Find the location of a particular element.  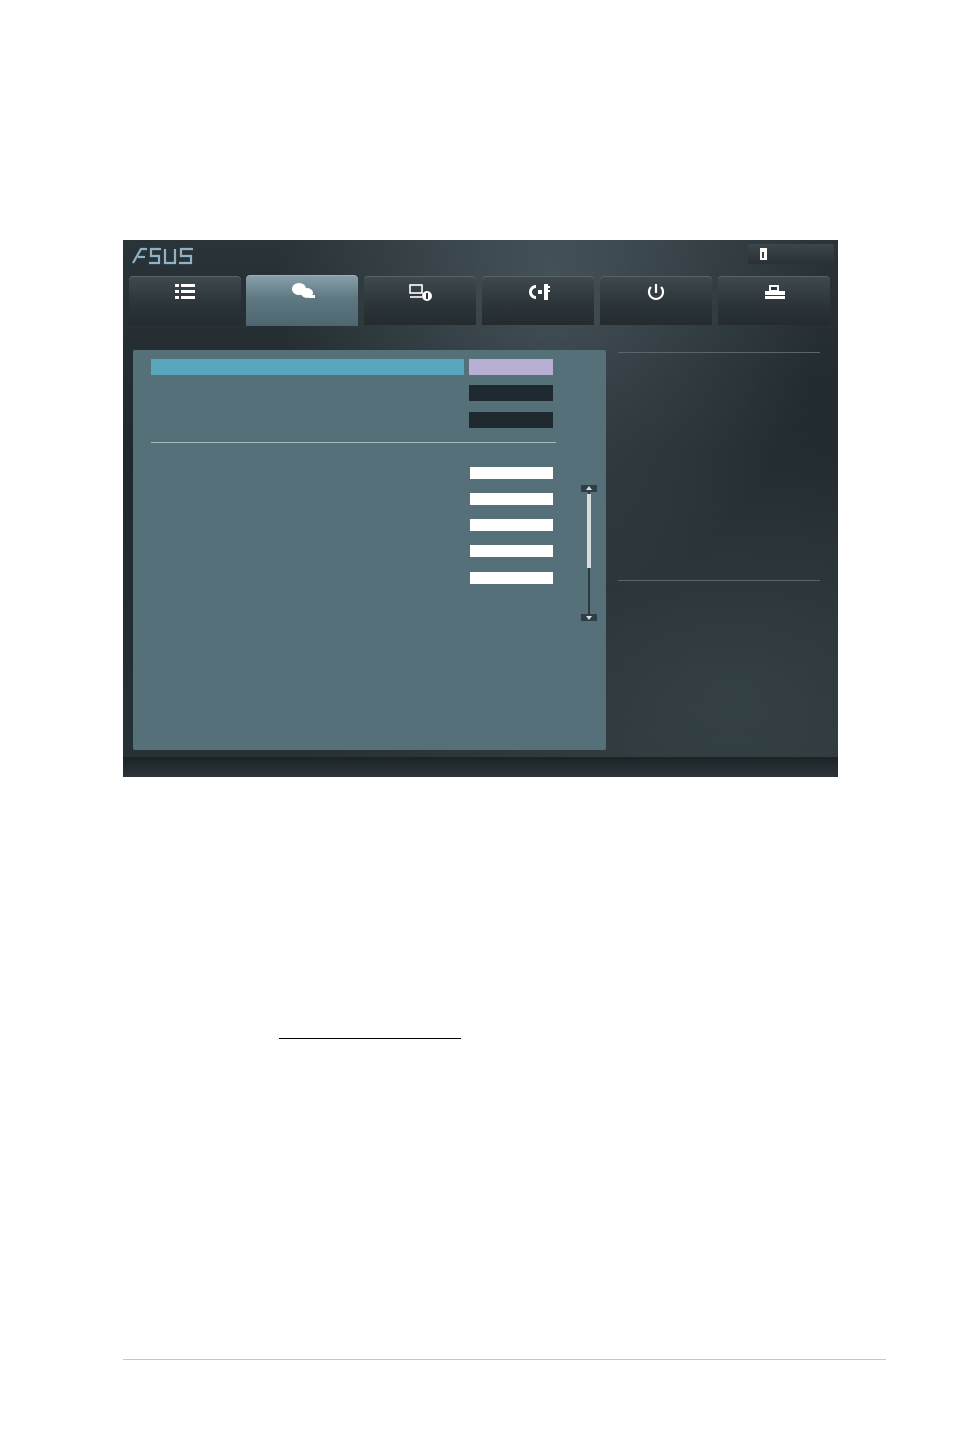

page-link-underline is located at coordinates (370, 1038).